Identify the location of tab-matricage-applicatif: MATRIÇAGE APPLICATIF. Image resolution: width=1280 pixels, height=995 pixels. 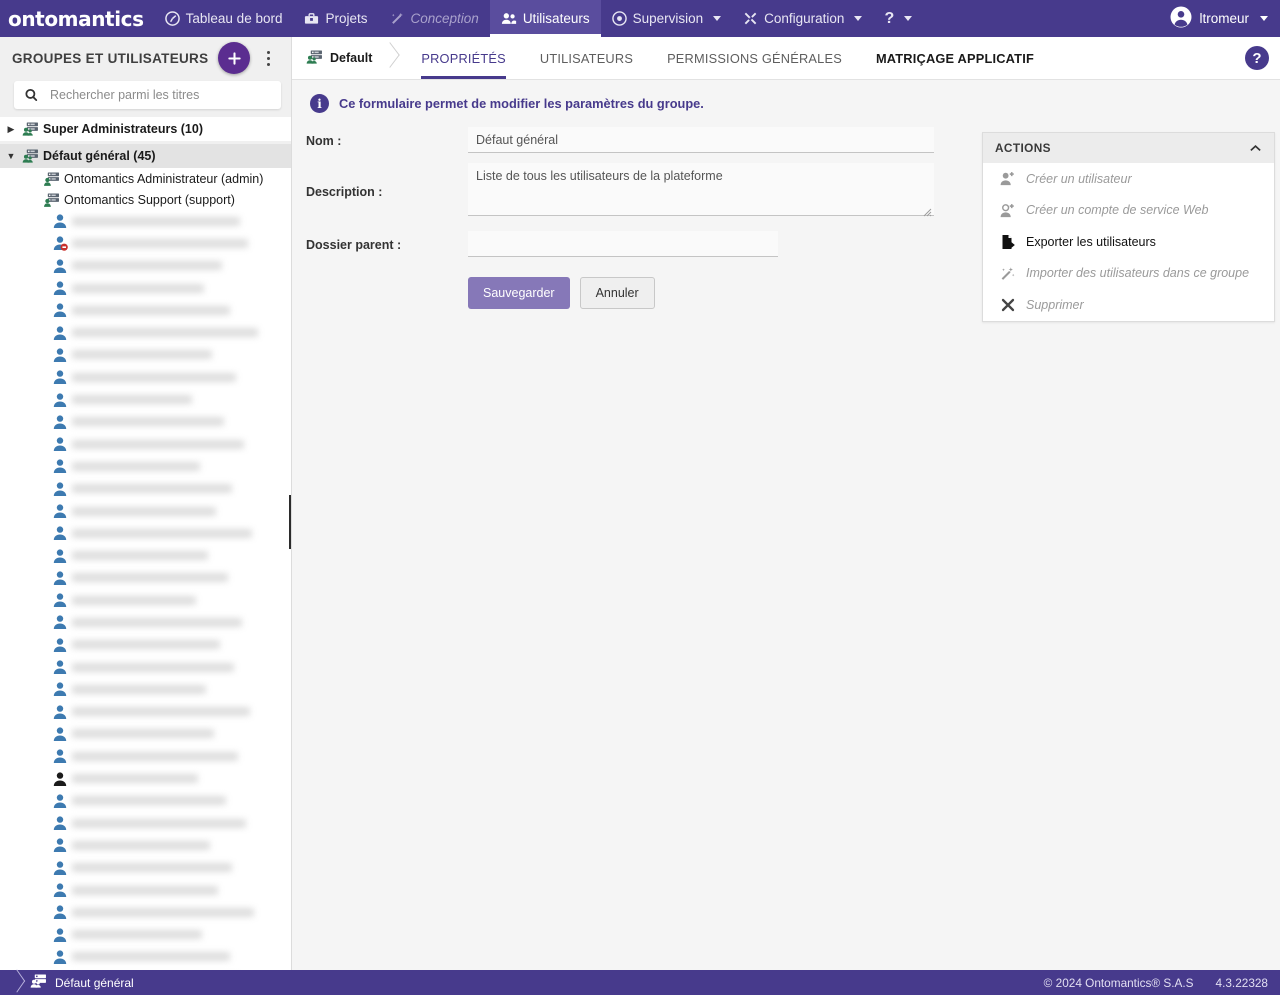
(955, 58).